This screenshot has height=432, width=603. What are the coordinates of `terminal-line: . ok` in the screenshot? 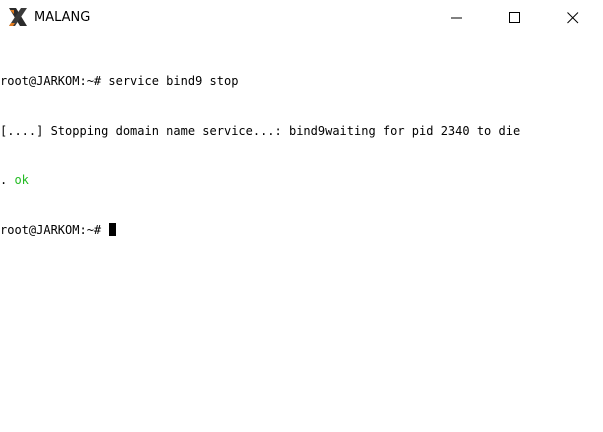 It's located at (301, 180).